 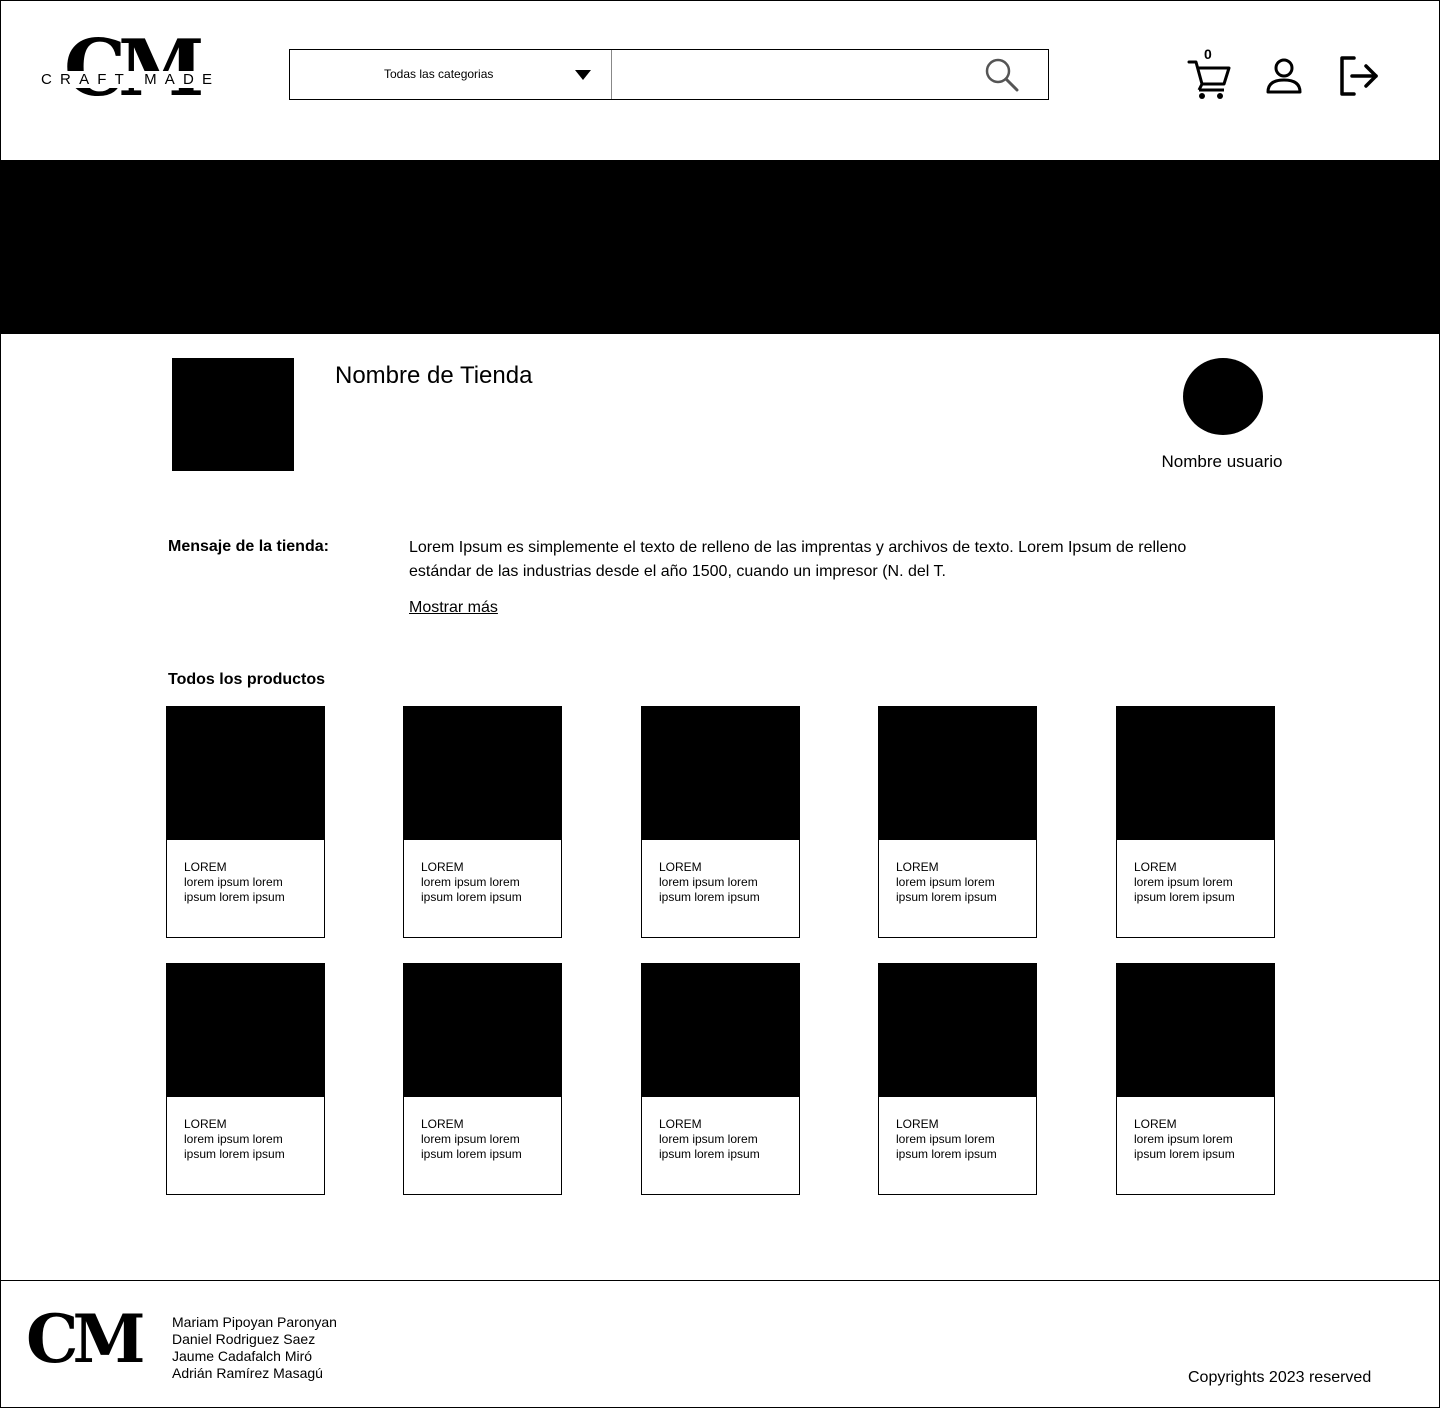 What do you see at coordinates (434, 375) in the screenshot?
I see `shop-name: Nombre de Tienda` at bounding box center [434, 375].